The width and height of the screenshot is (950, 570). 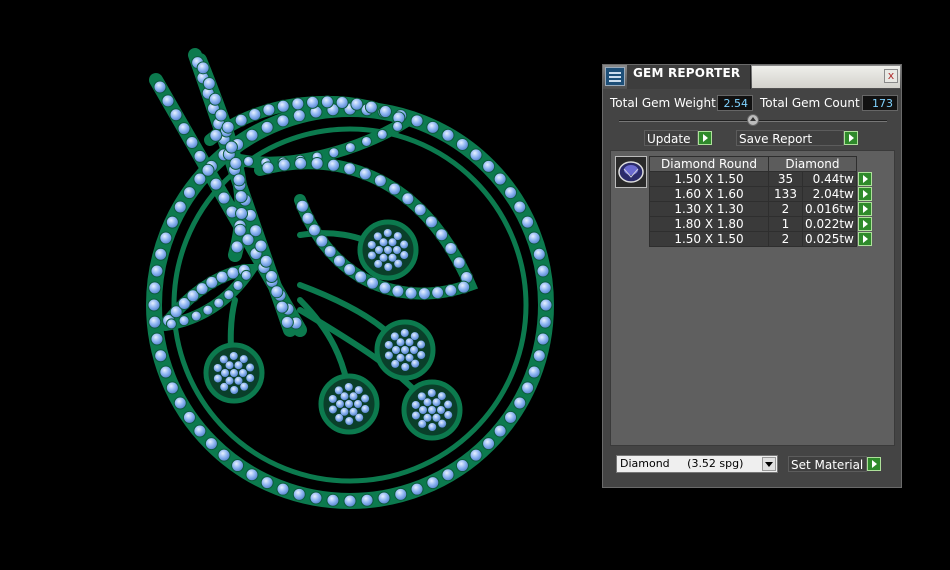 I want to click on table-row: 1.80 X 1.80 1 0.022tw, so click(x=760, y=224).